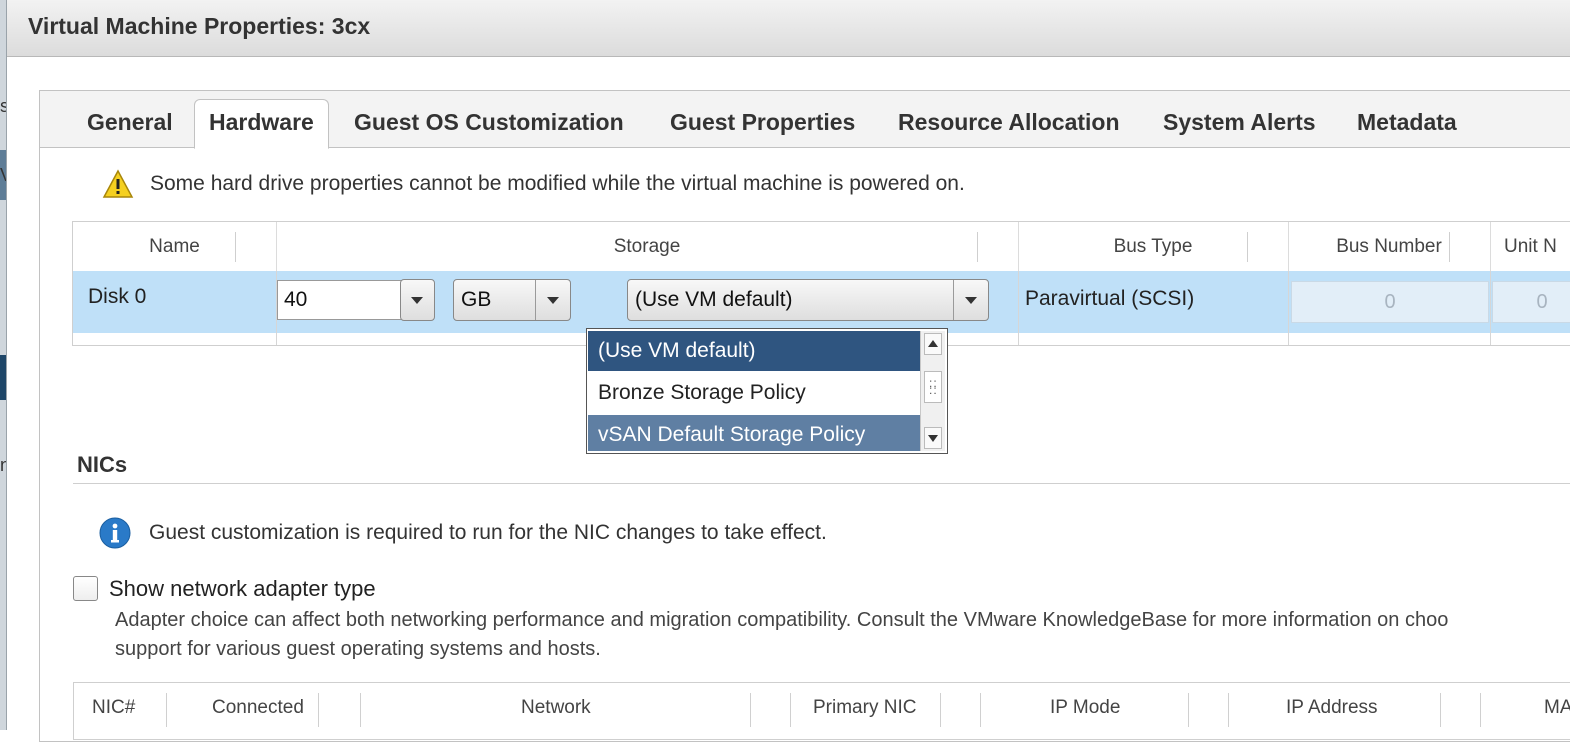  I want to click on column-header-storage: Storage, so click(647, 247).